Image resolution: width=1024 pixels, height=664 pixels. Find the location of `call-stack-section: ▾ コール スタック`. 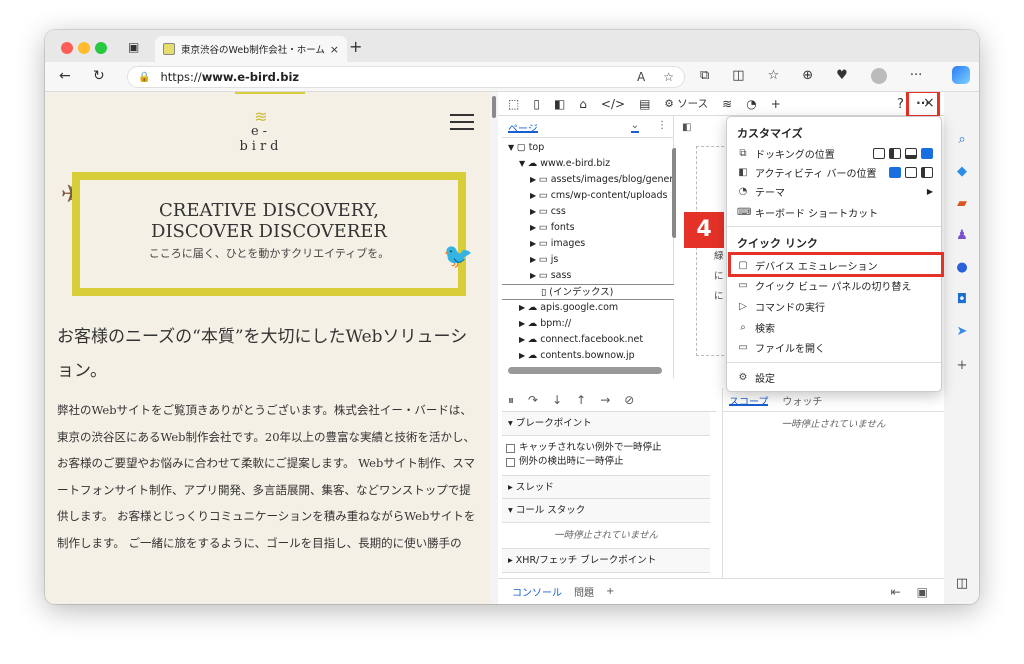

call-stack-section: ▾ コール スタック is located at coordinates (606, 511).